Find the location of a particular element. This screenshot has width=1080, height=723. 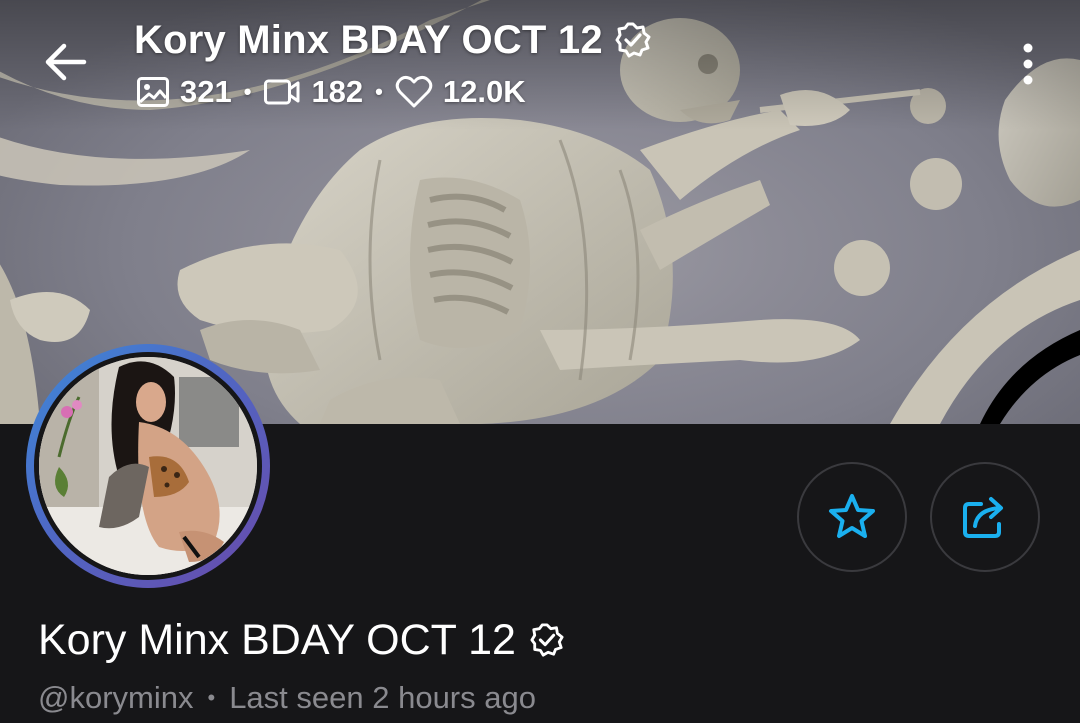

header-stats: 321 • 182 • 12.0K is located at coordinates (331, 92).